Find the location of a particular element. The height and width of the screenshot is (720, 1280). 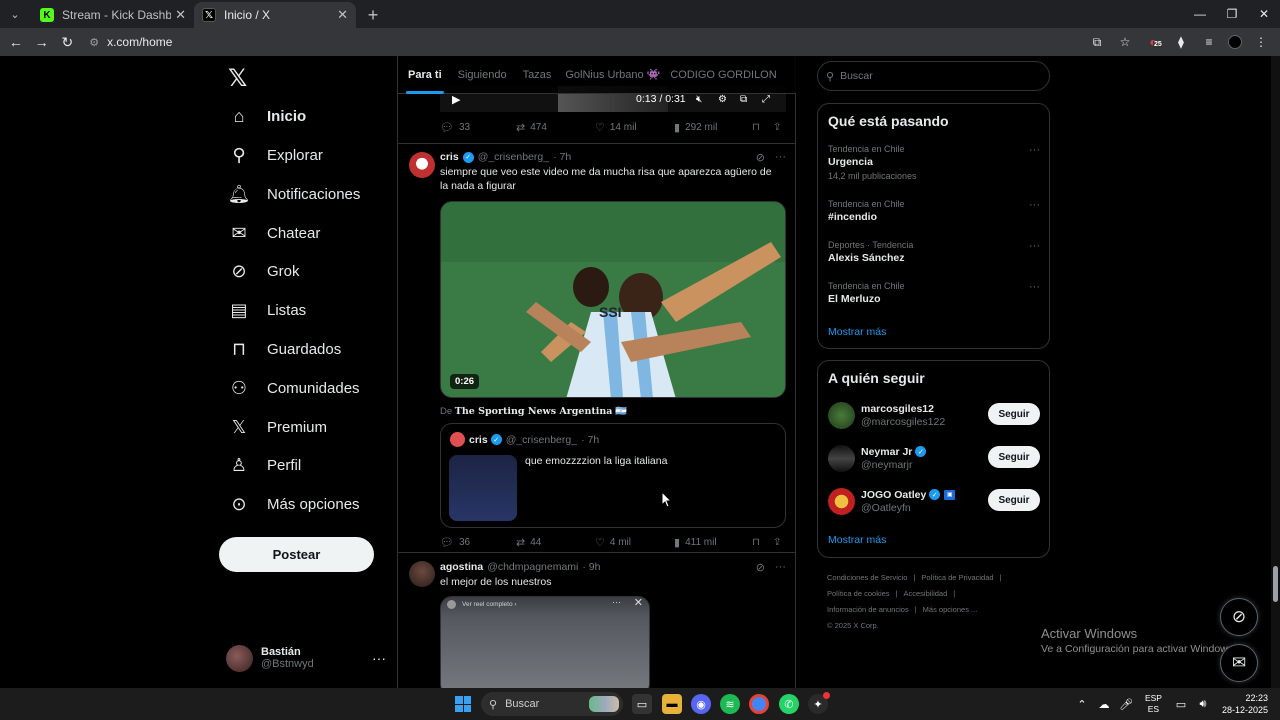

like-button: ♡ 14 mil is located at coordinates (616, 127).